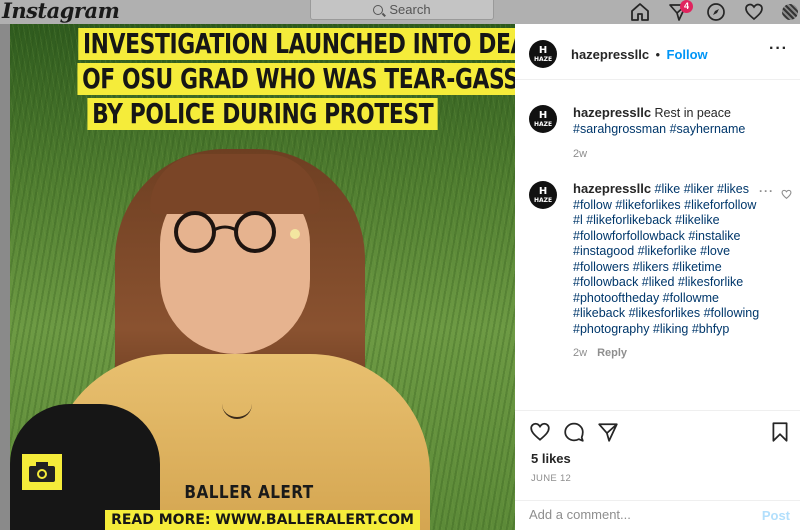  I want to click on post-date: JUNE 12, so click(551, 478).